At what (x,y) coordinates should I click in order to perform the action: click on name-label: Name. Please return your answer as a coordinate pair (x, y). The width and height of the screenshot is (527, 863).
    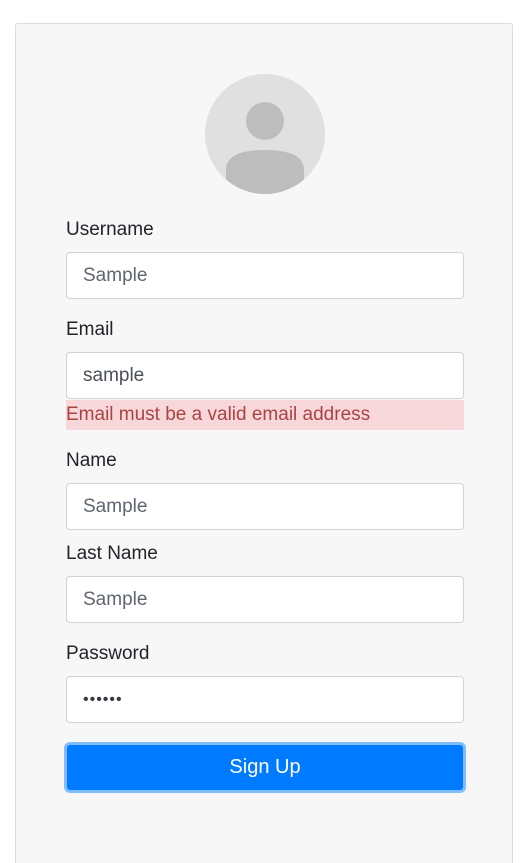
    Looking at the image, I should click on (91, 460).